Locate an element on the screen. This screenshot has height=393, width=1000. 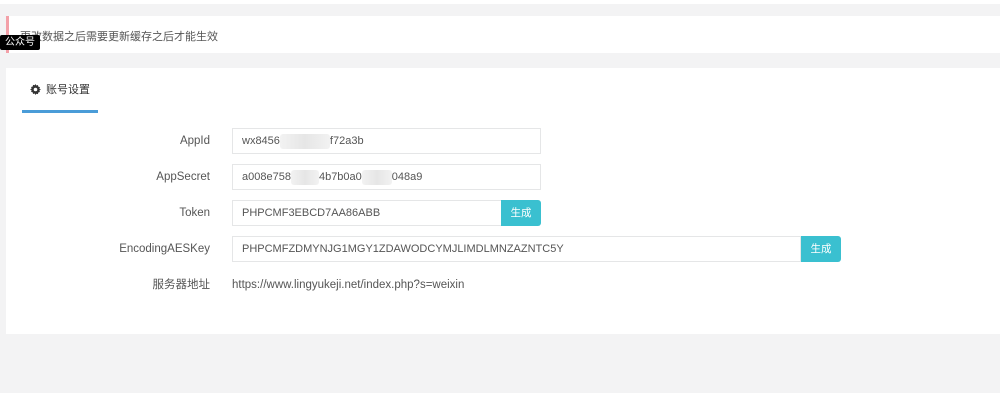
tooltip: 公众号 is located at coordinates (20, 42).